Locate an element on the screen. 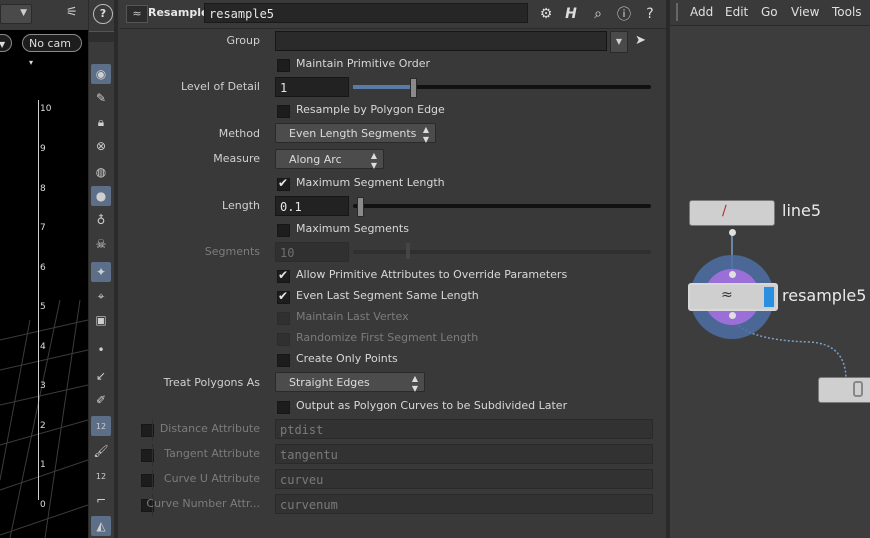 Image resolution: width=870 pixels, height=538 pixels. even-last-segment-label: Even Last Segment Same Length is located at coordinates (387, 295).